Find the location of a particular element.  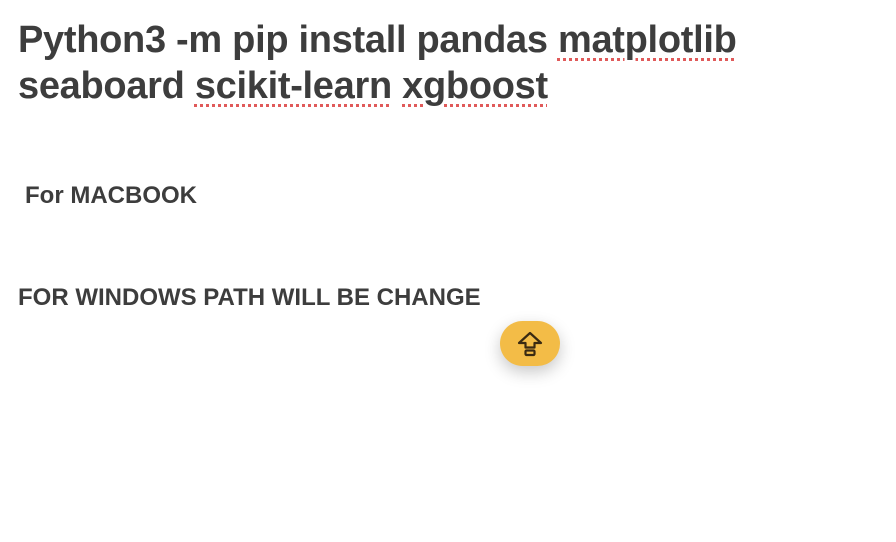

misspelled-word-matplotlib: matplotlib is located at coordinates (647, 40).